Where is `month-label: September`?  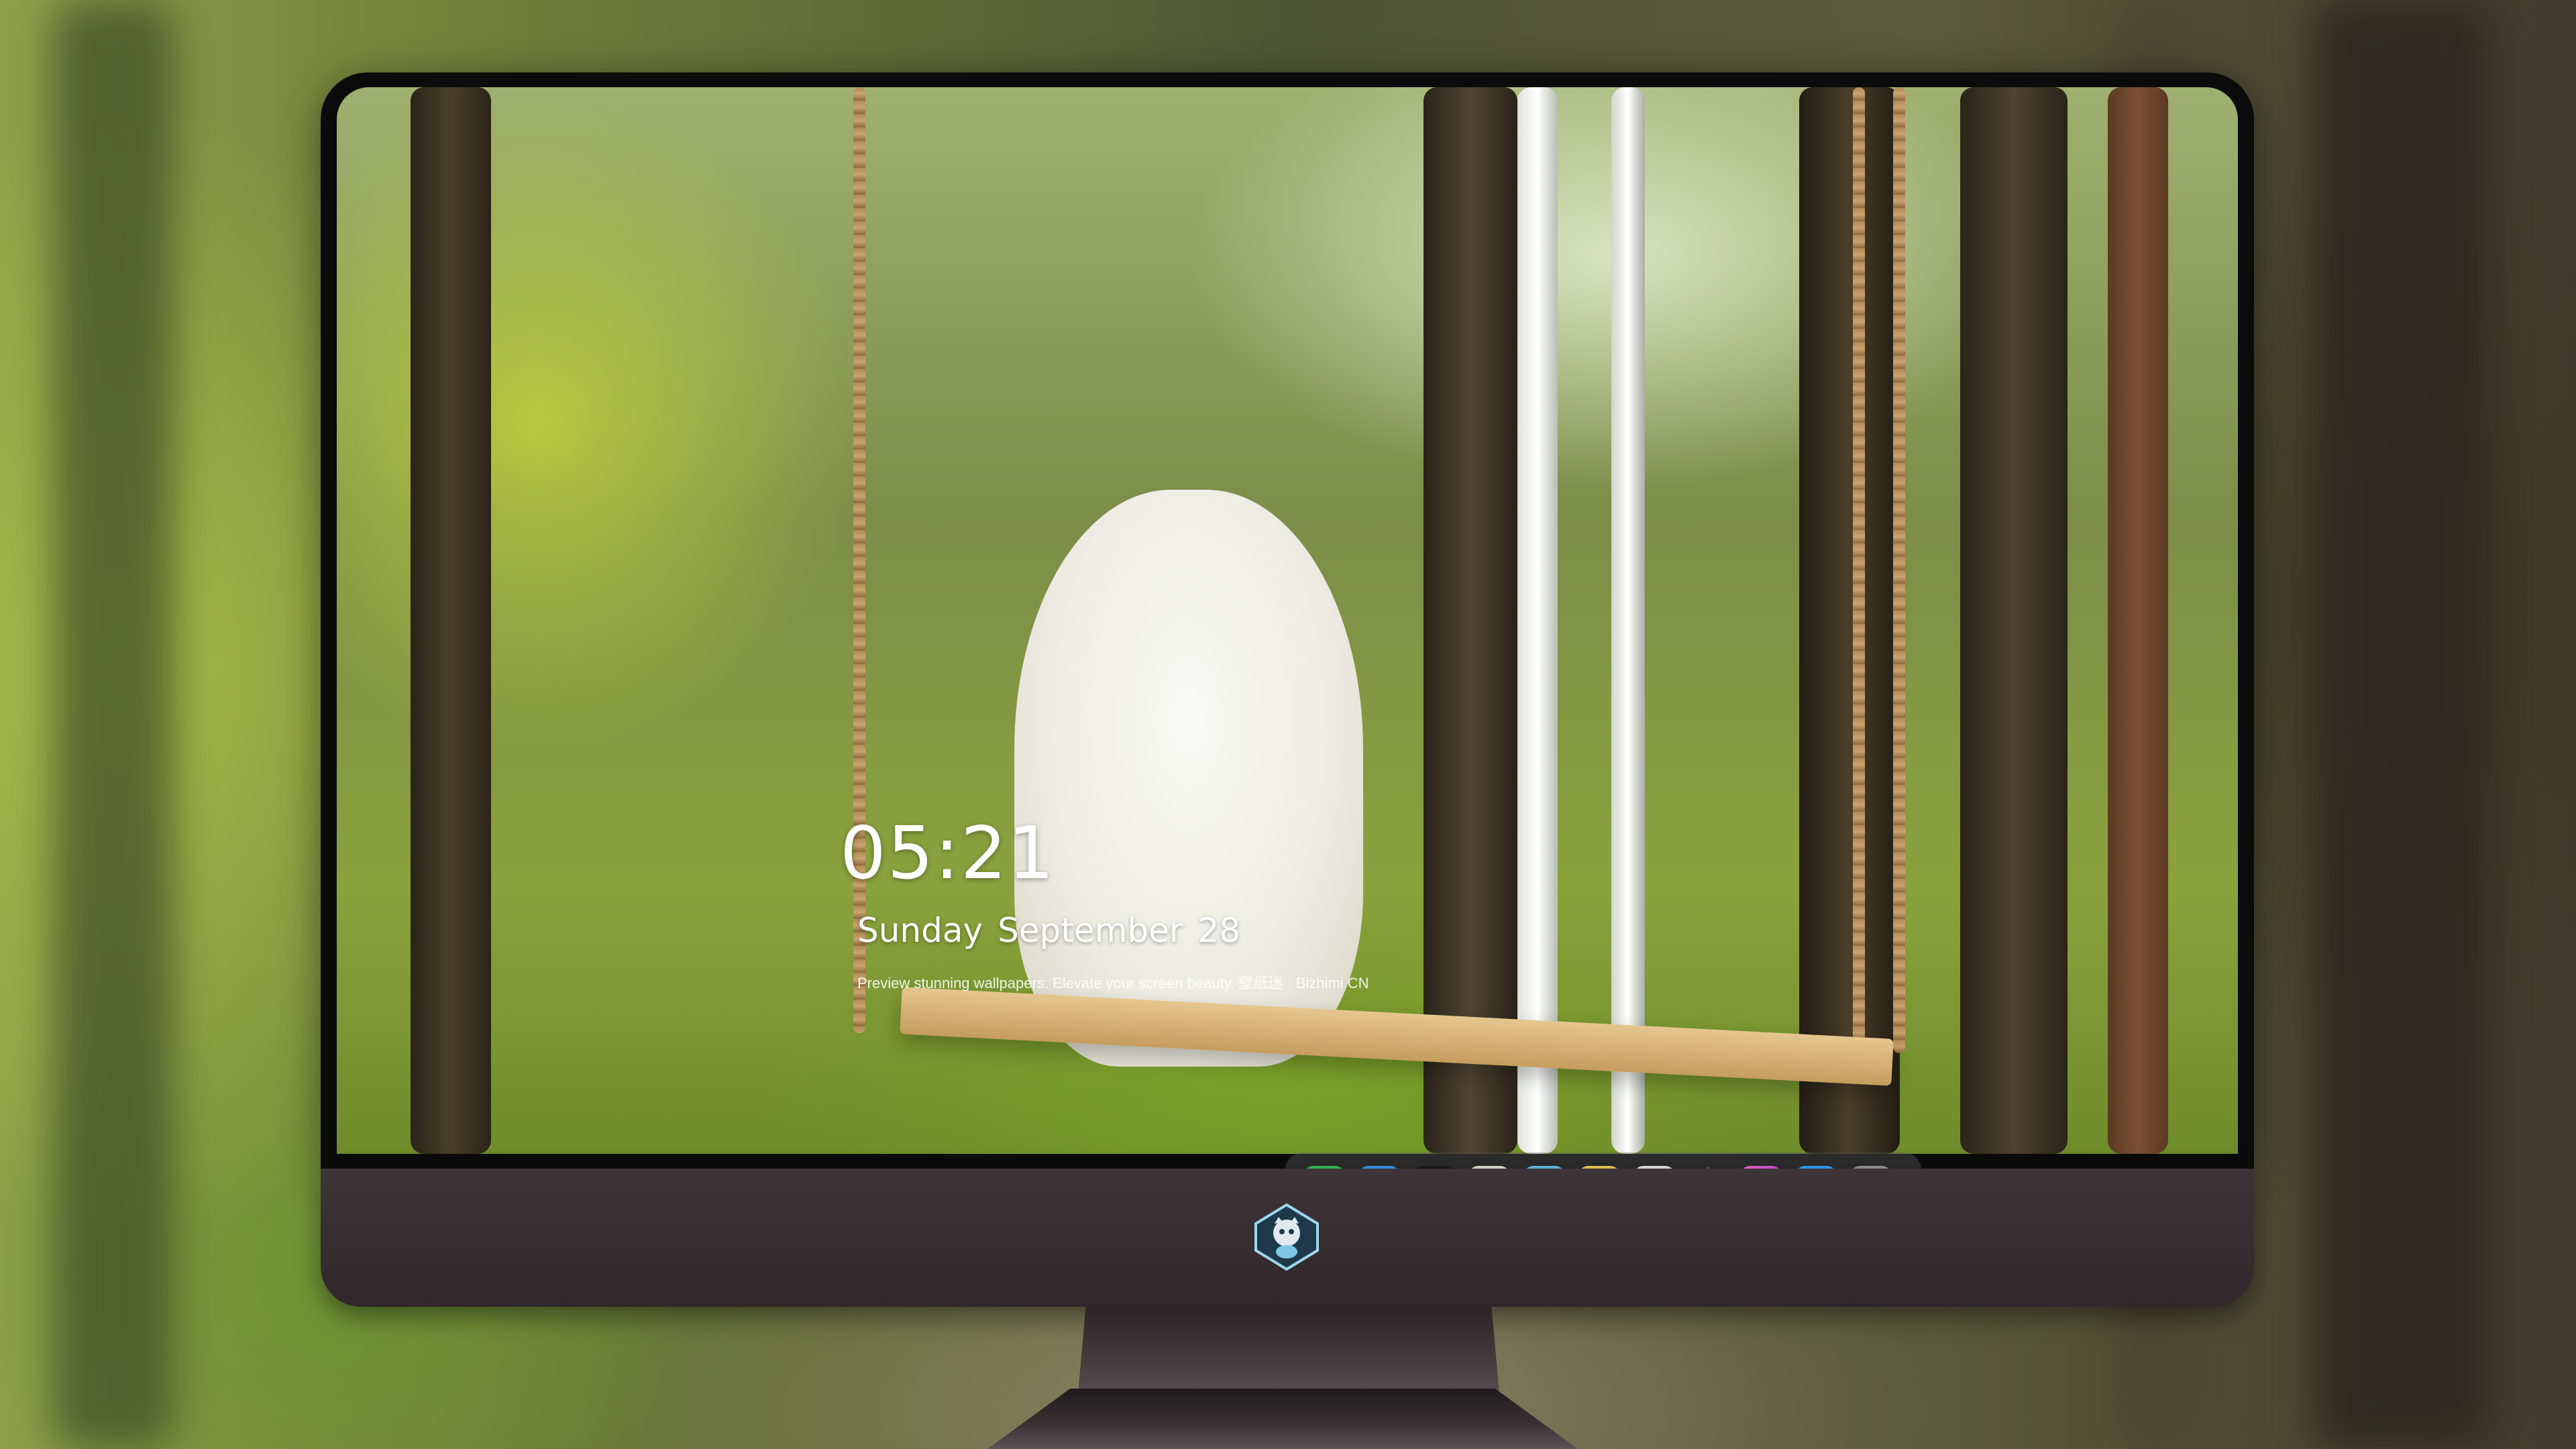
month-label: September is located at coordinates (1090, 930).